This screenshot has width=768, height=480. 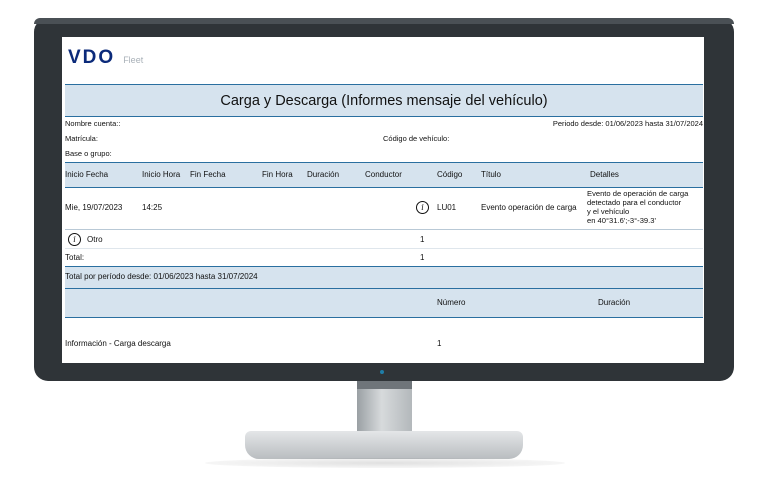 What do you see at coordinates (95, 239) in the screenshot?
I see `other-label: Otro` at bounding box center [95, 239].